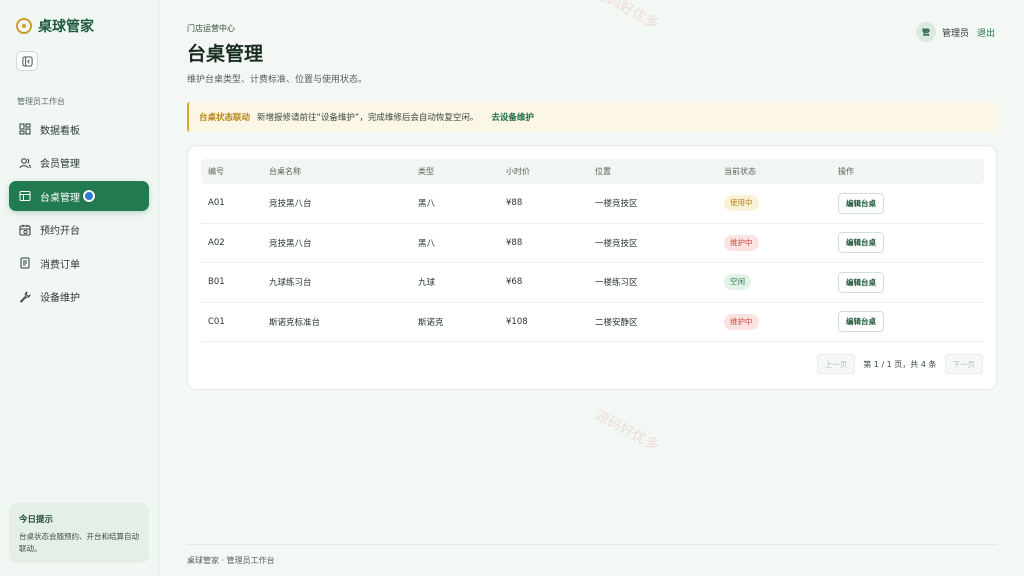 Image resolution: width=1024 pixels, height=576 pixels. I want to click on table-row: A01 竞技黑八台 黑八 ¥88 一楼竞技区 使用中 编辑台桌, so click(592, 204).